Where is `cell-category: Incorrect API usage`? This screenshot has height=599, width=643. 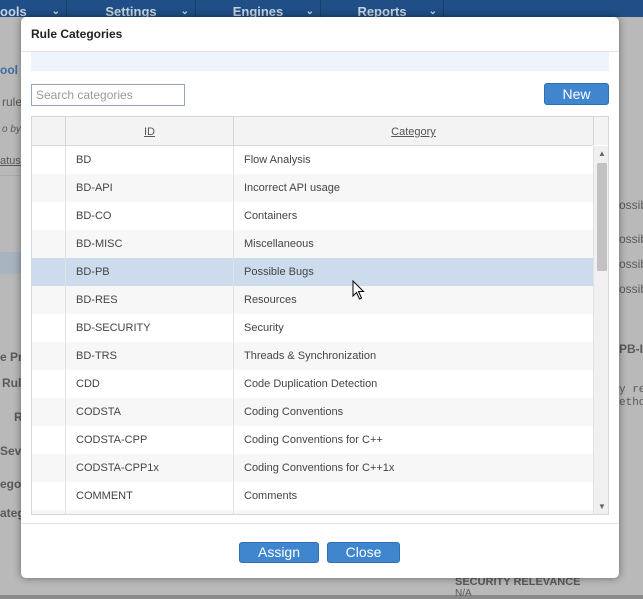 cell-category: Incorrect API usage is located at coordinates (292, 188).